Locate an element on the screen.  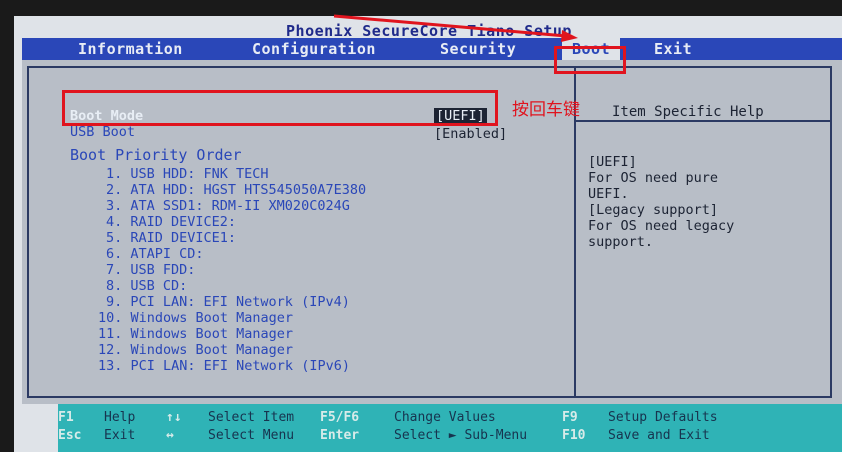
red-arrow-line is located at coordinates (450, 26).